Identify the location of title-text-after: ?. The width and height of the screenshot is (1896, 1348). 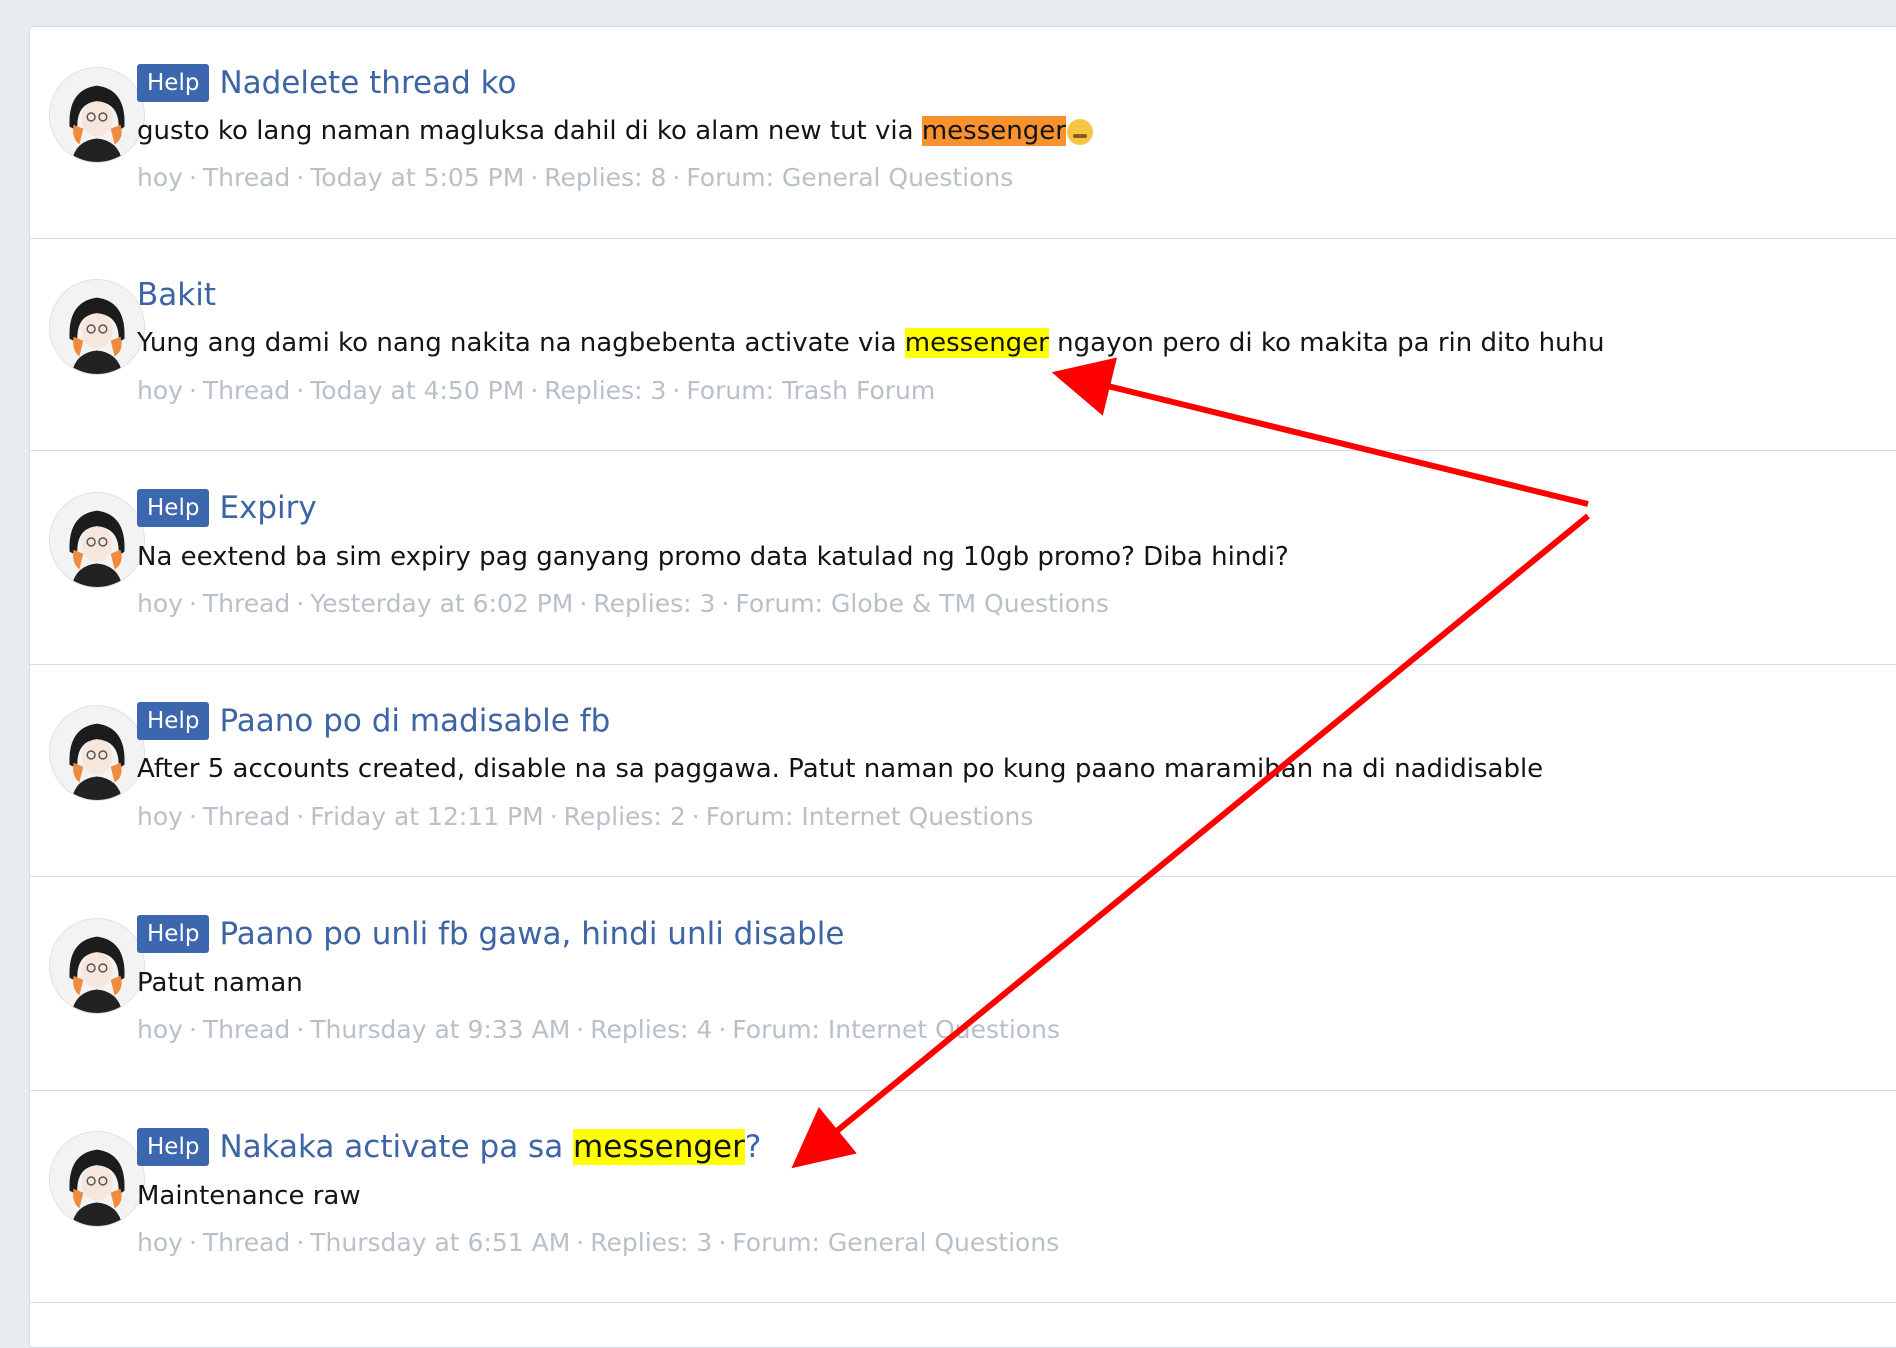
(753, 1147).